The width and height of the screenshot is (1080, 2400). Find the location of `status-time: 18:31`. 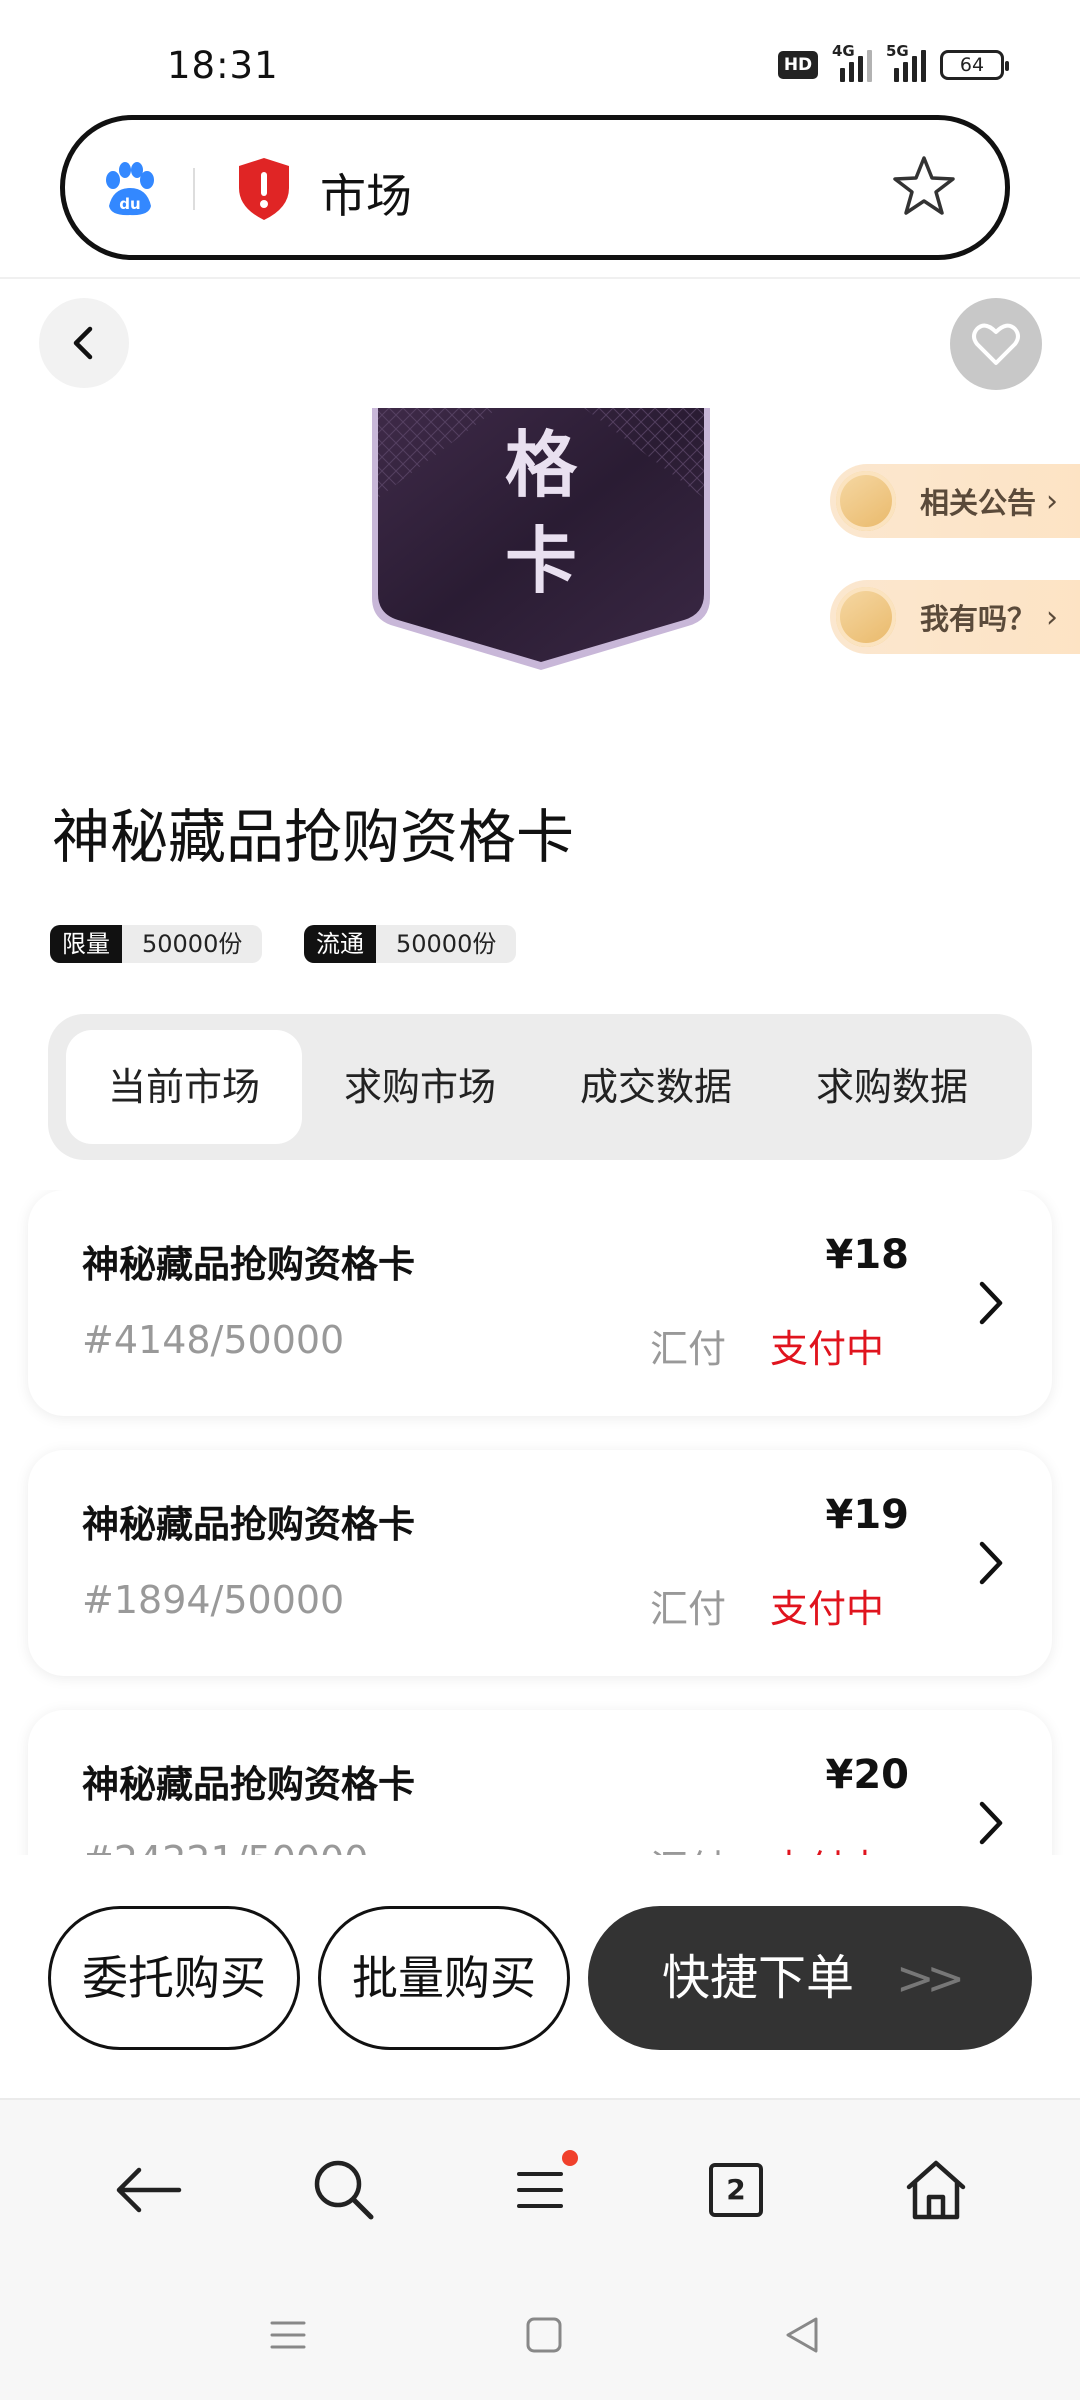

status-time: 18:31 is located at coordinates (223, 65).